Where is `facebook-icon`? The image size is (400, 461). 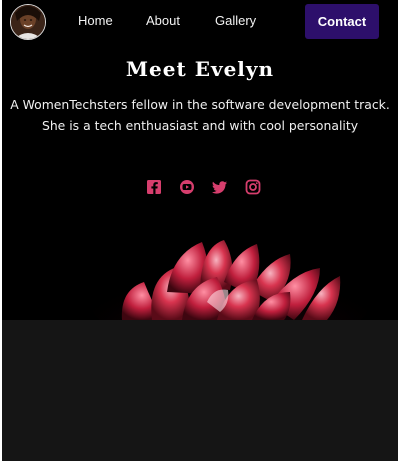 facebook-icon is located at coordinates (154, 187).